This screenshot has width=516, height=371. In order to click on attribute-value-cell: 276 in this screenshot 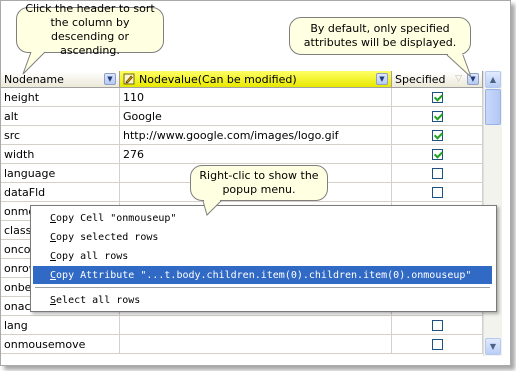, I will do `click(256, 154)`.